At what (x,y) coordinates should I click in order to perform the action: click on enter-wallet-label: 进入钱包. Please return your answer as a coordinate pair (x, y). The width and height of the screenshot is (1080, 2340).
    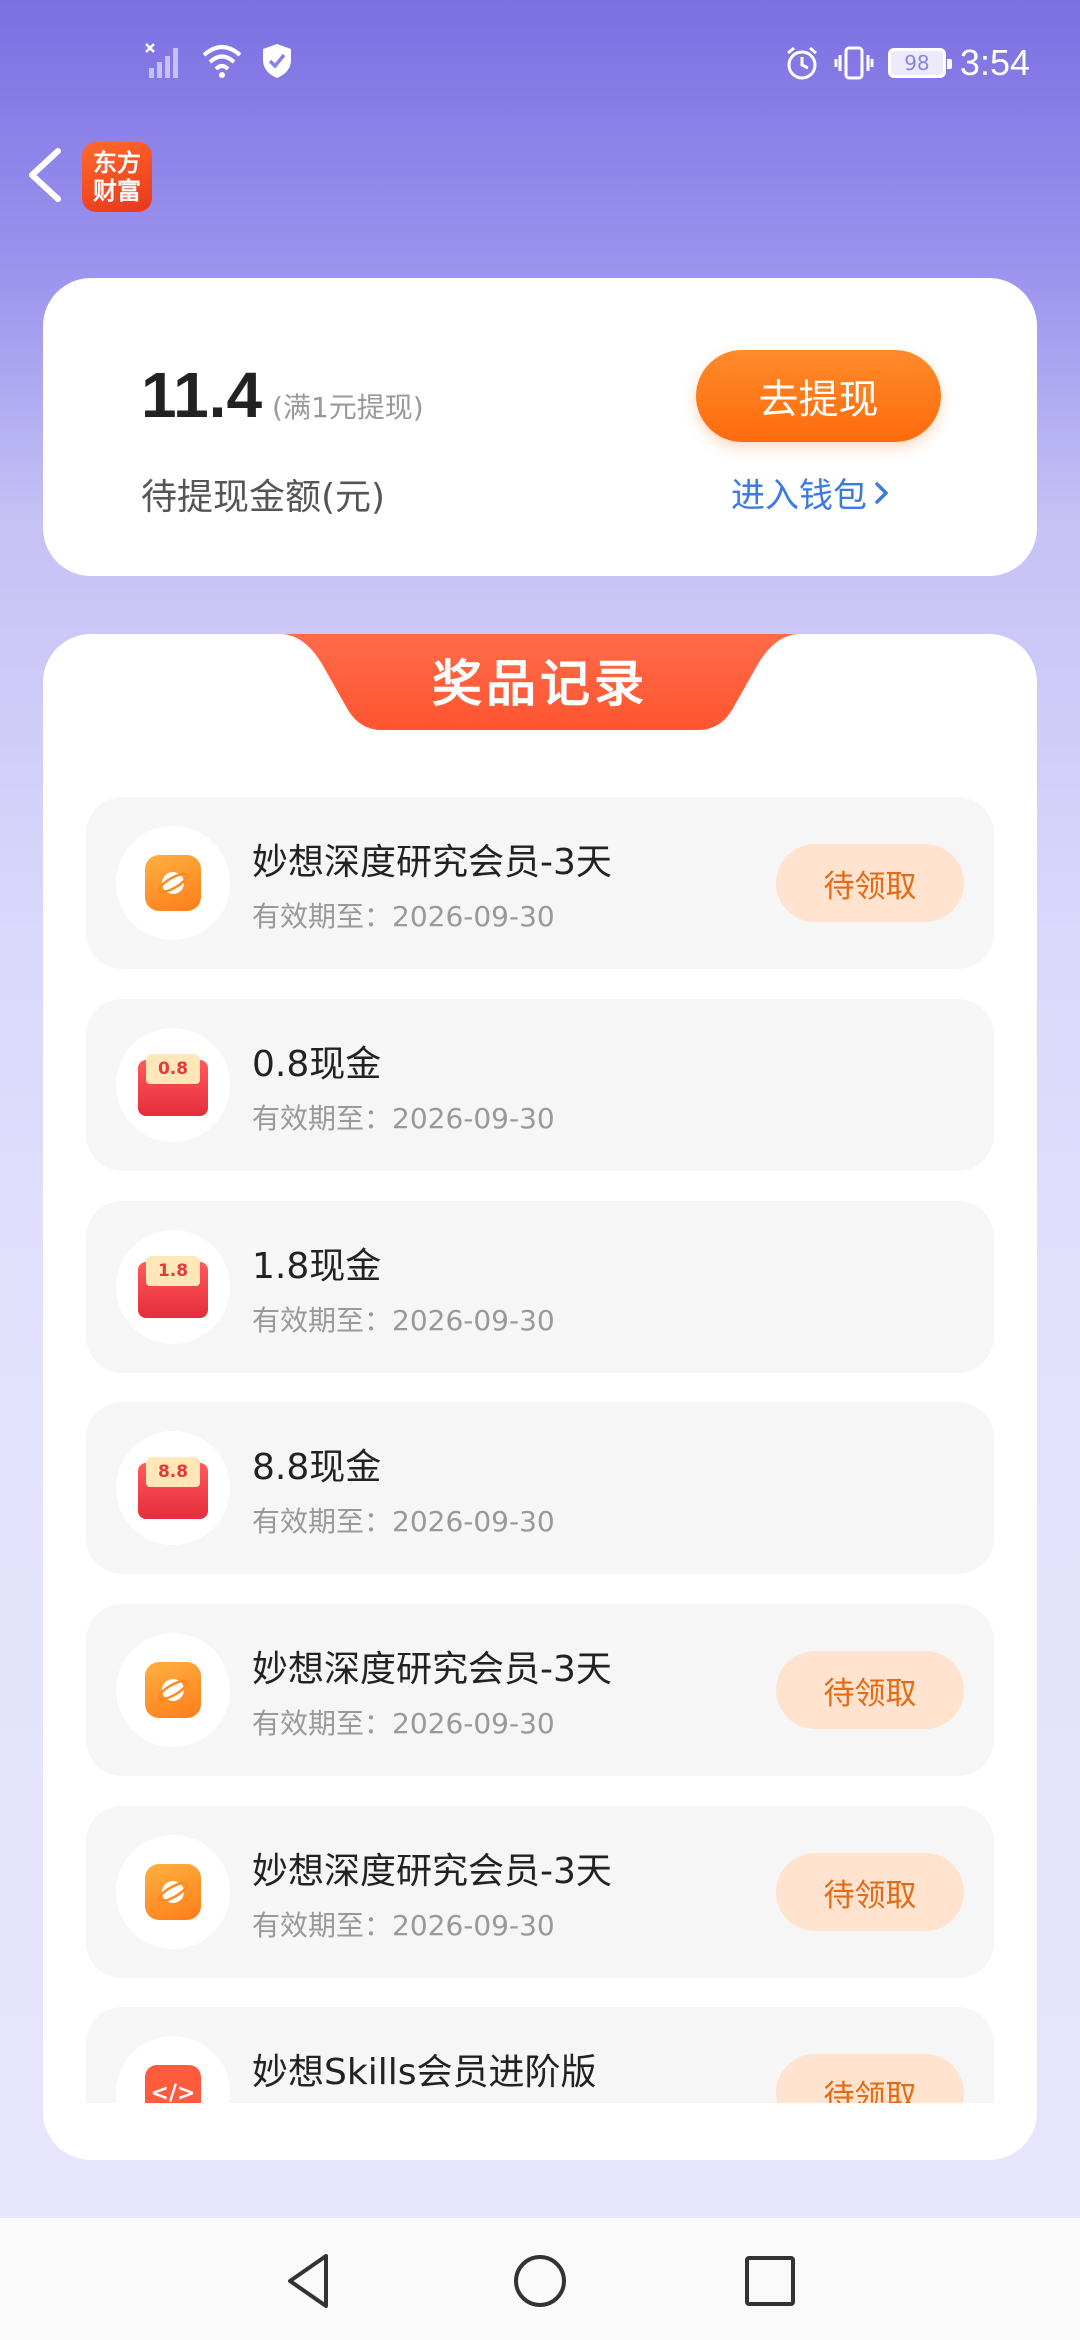
    Looking at the image, I should click on (799, 496).